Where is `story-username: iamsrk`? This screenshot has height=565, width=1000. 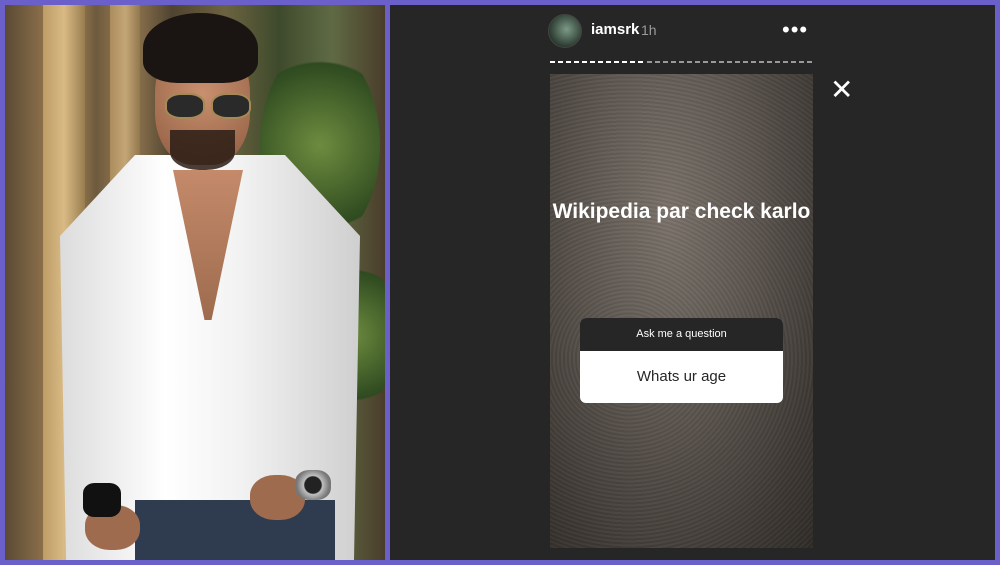 story-username: iamsrk is located at coordinates (615, 29).